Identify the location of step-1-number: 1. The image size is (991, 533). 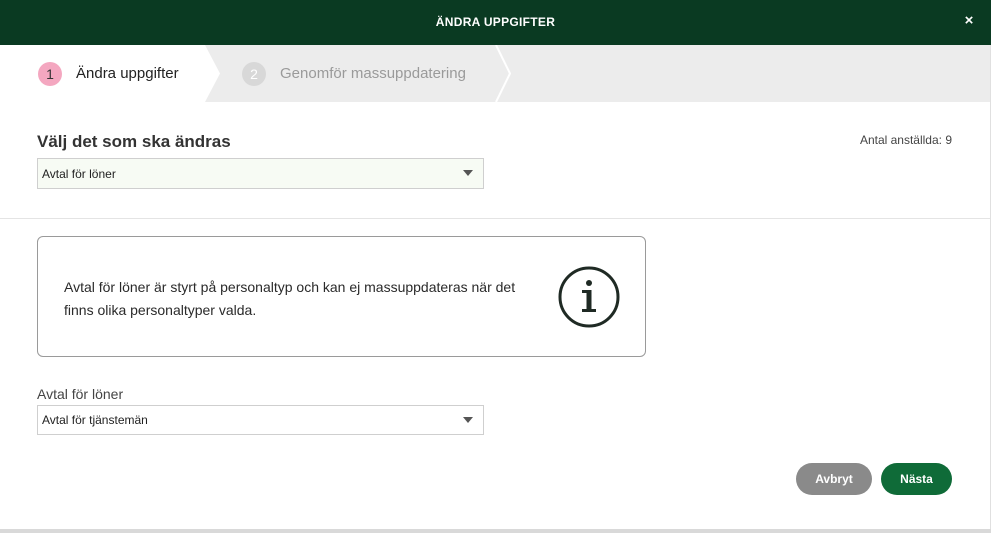
(50, 73).